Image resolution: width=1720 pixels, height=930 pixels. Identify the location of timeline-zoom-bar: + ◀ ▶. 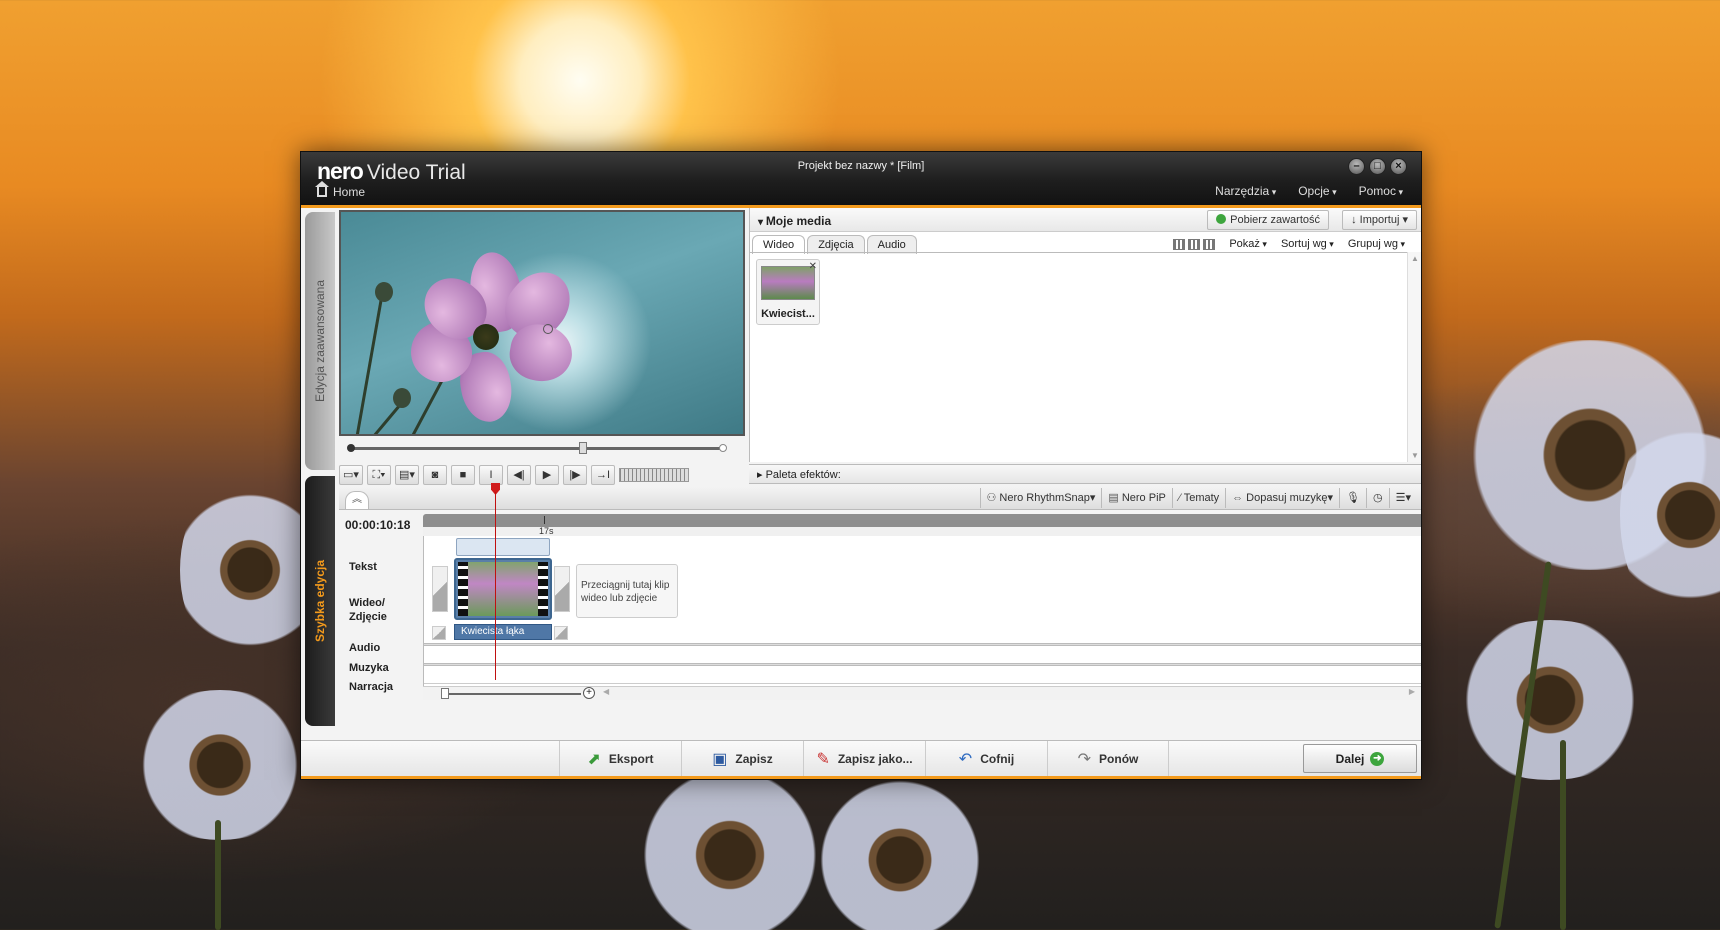
(922, 693).